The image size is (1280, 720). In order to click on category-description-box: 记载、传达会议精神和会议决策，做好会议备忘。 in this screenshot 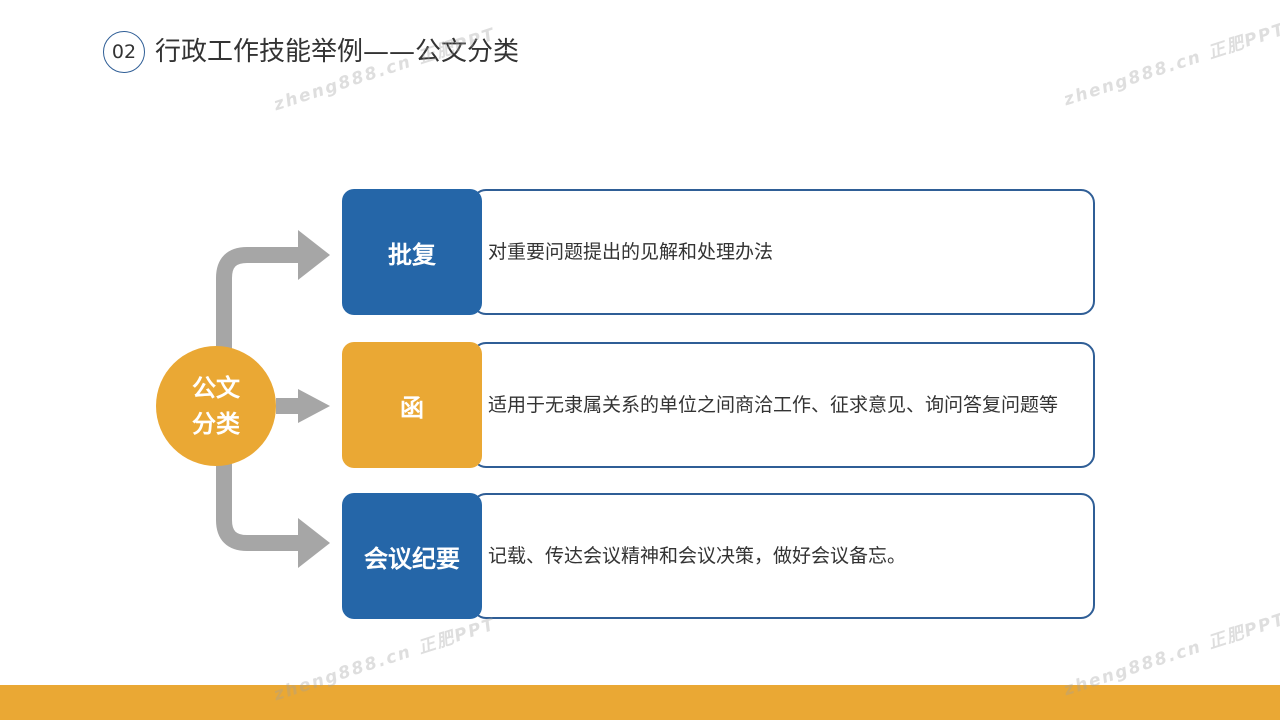, I will do `click(783, 556)`.